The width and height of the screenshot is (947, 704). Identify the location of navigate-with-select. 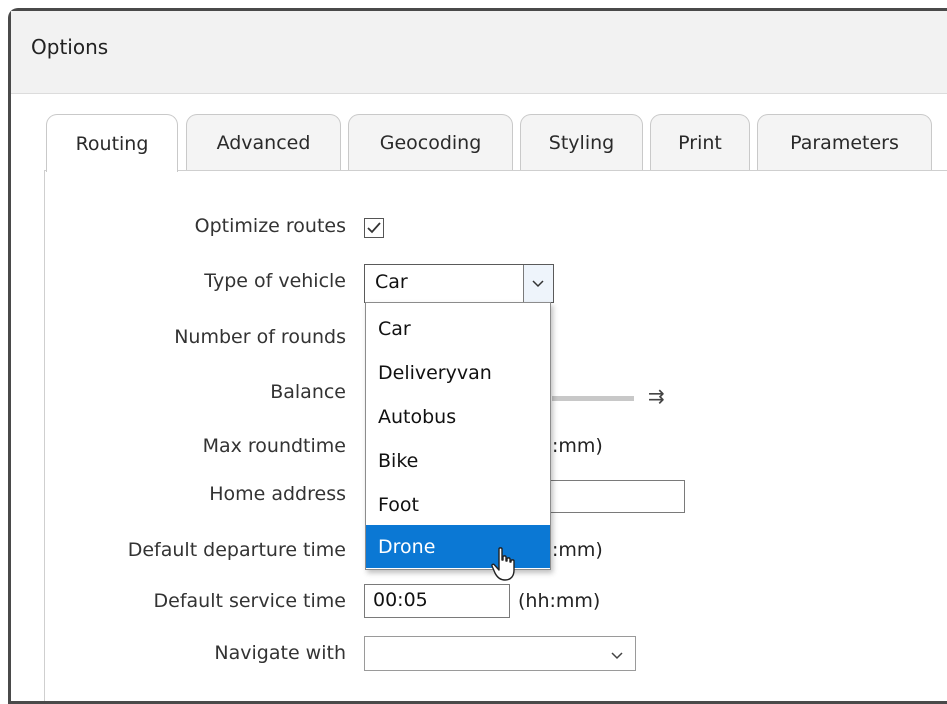
(500, 653).